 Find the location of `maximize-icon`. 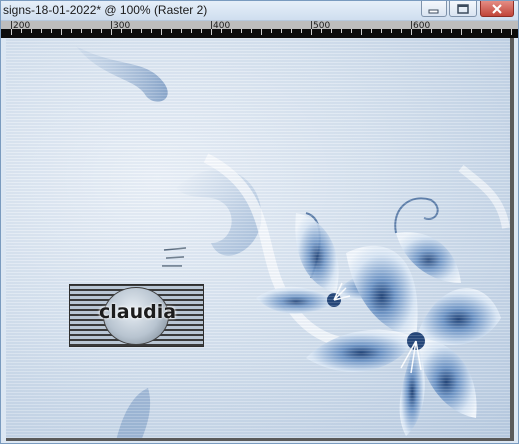

maximize-icon is located at coordinates (463, 8).